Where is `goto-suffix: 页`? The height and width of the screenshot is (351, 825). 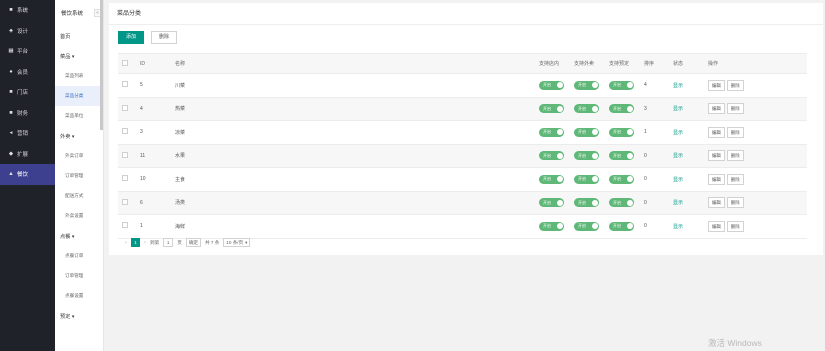 goto-suffix: 页 is located at coordinates (179, 242).